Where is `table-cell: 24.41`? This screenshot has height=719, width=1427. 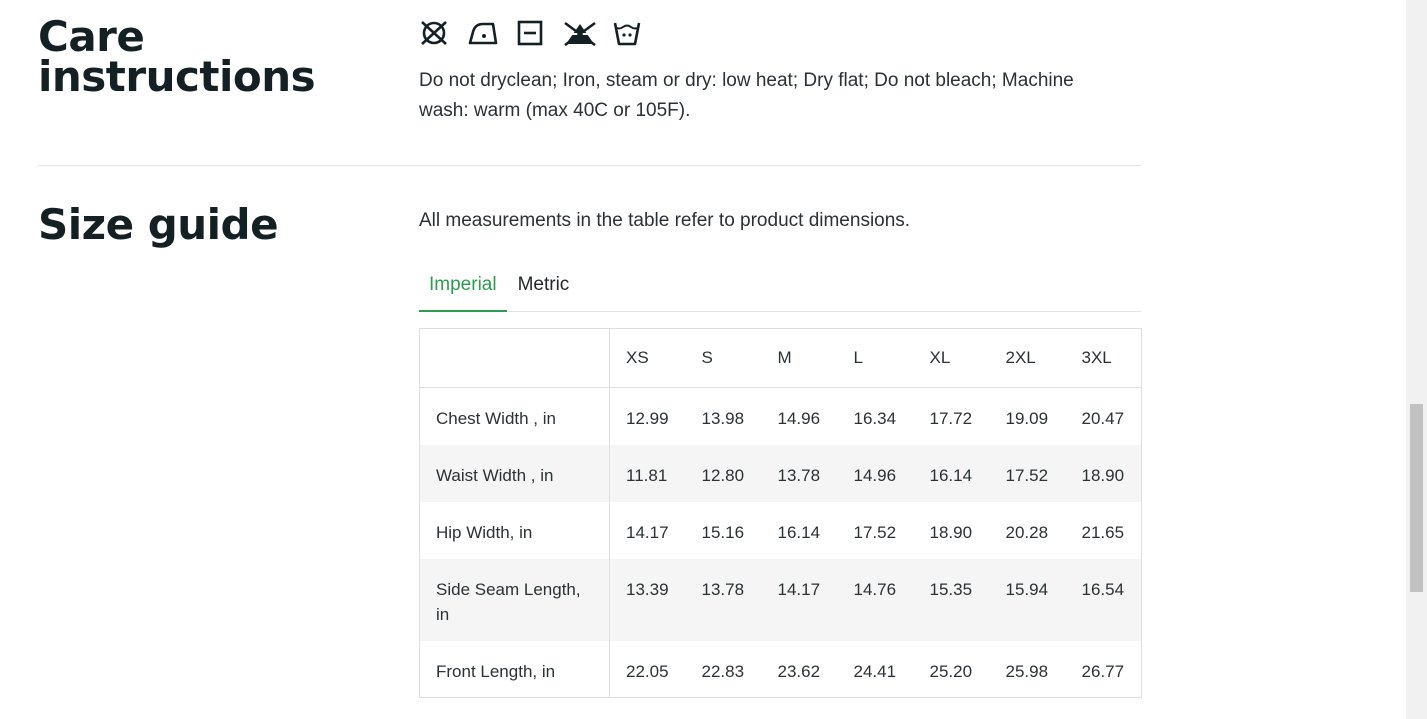 table-cell: 24.41 is located at coordinates (875, 671).